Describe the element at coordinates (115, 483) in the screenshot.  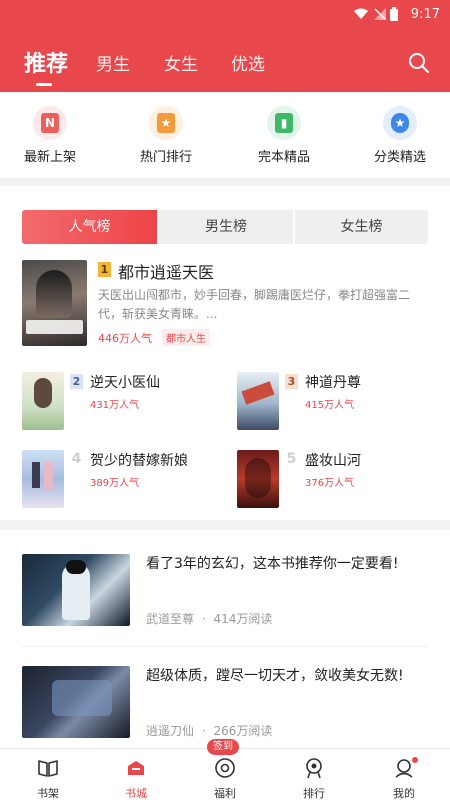
I see `book-popularity: 389万人气` at that location.